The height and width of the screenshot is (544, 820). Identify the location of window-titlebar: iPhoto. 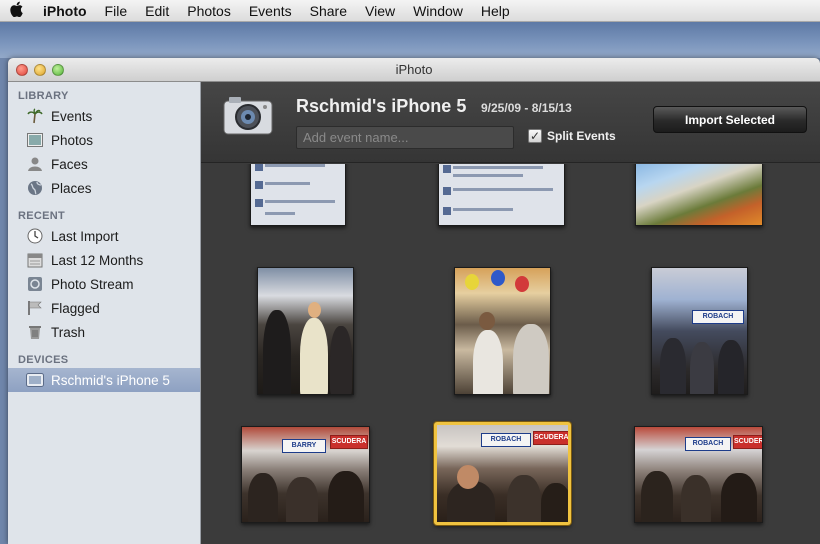
(414, 70).